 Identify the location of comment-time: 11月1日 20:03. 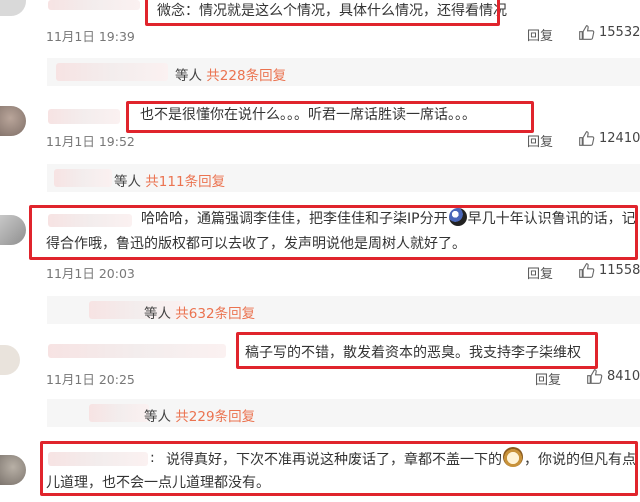
(90, 273).